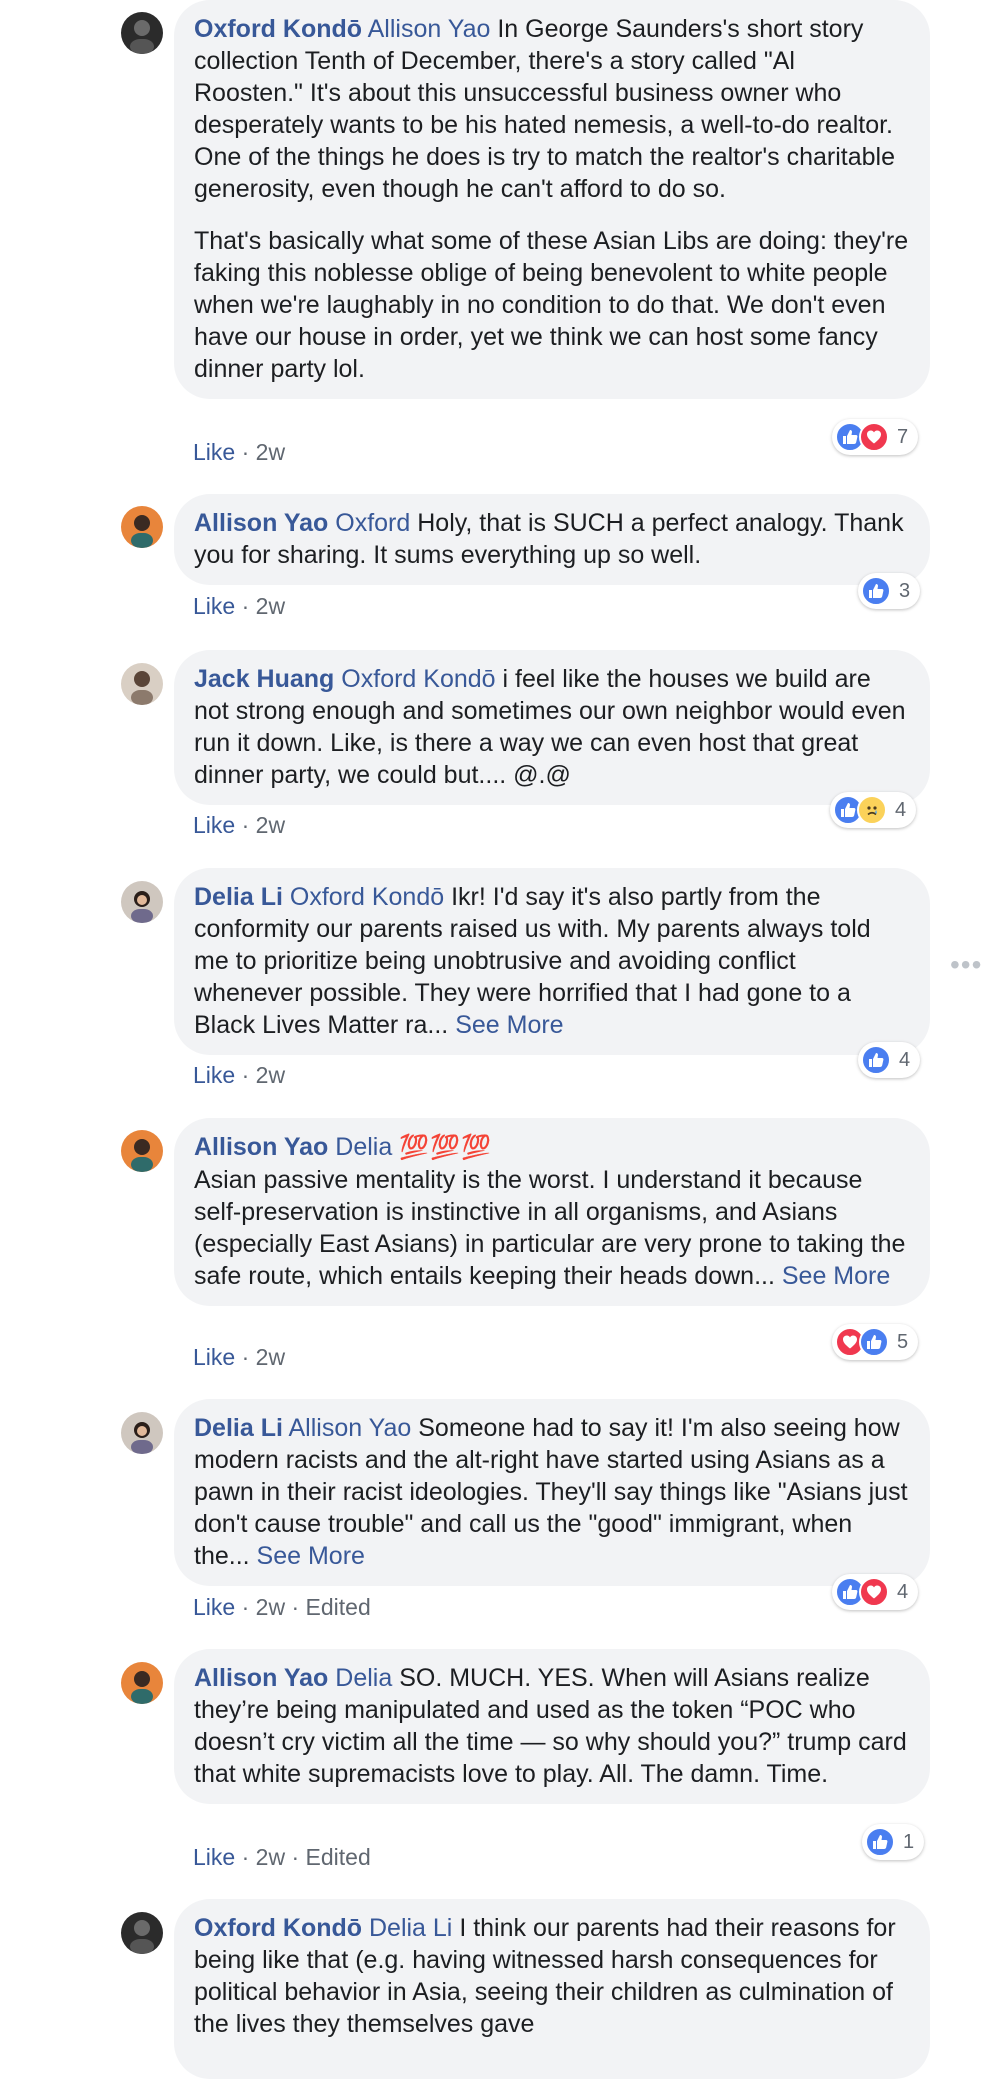  I want to click on more-options-icon: •••, so click(966, 965).